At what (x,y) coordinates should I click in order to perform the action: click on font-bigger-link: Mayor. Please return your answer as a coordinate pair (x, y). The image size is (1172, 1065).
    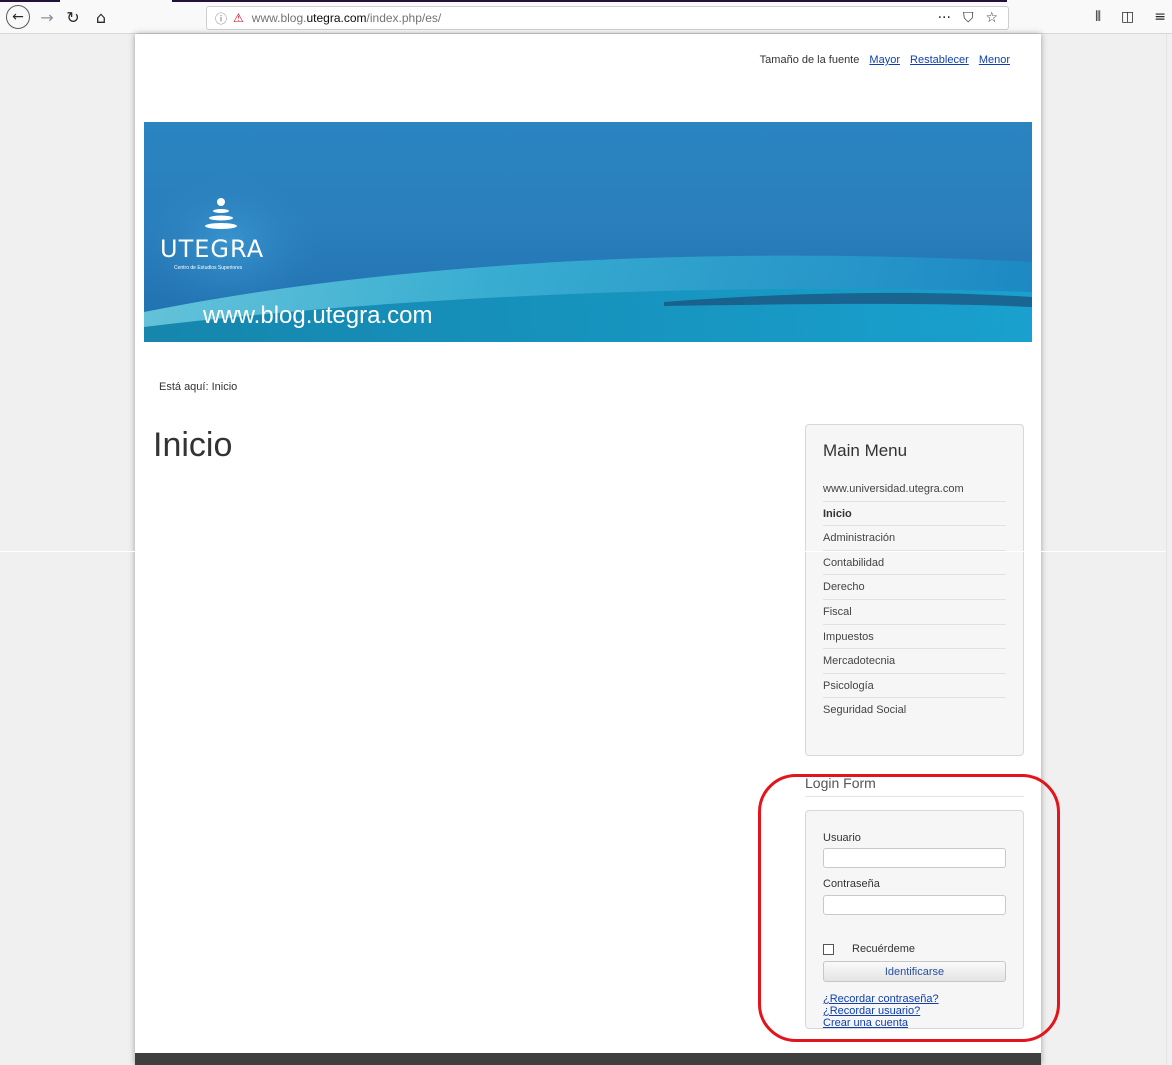
    Looking at the image, I should click on (884, 60).